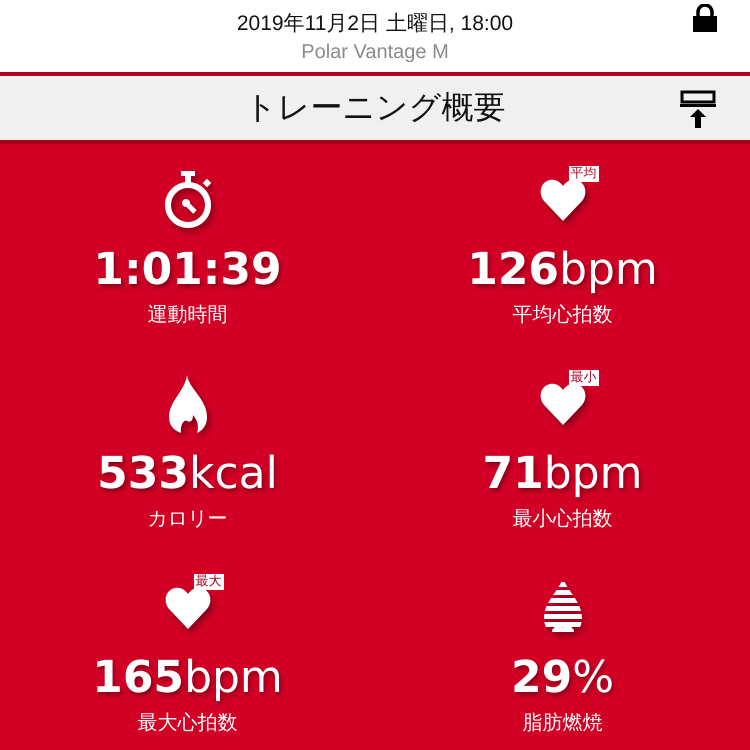  Describe the element at coordinates (698, 109) in the screenshot. I see `export-icon` at that location.